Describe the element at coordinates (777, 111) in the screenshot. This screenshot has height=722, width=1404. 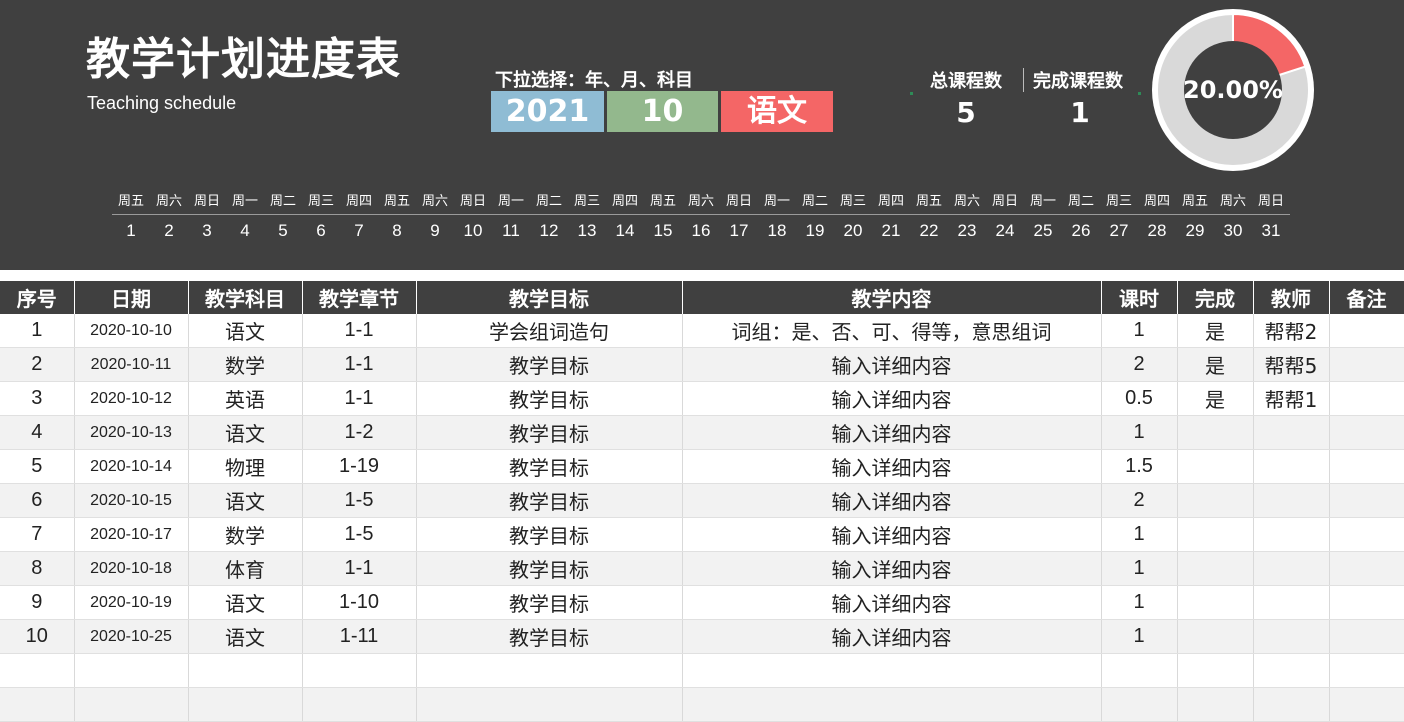
I see `subject-dropdown: 语文` at that location.